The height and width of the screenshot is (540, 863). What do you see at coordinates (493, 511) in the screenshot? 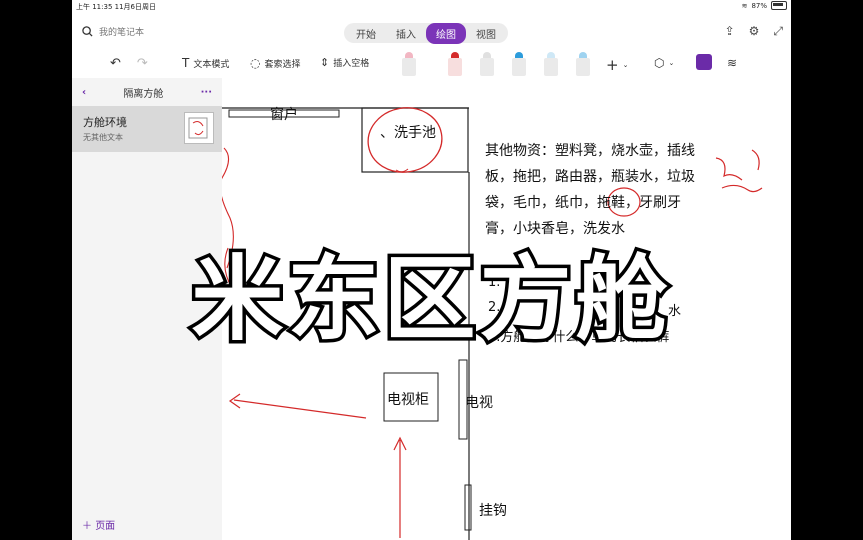
I see `label-hook: 挂钩` at bounding box center [493, 511].